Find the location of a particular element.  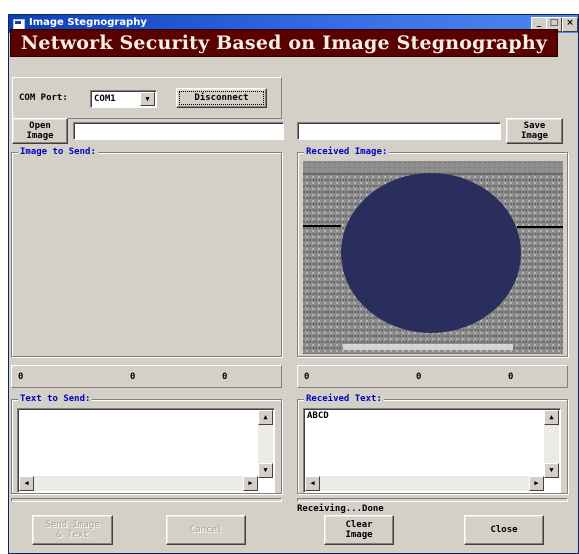

text-to-send-label: Text to Send: is located at coordinates (55, 399).